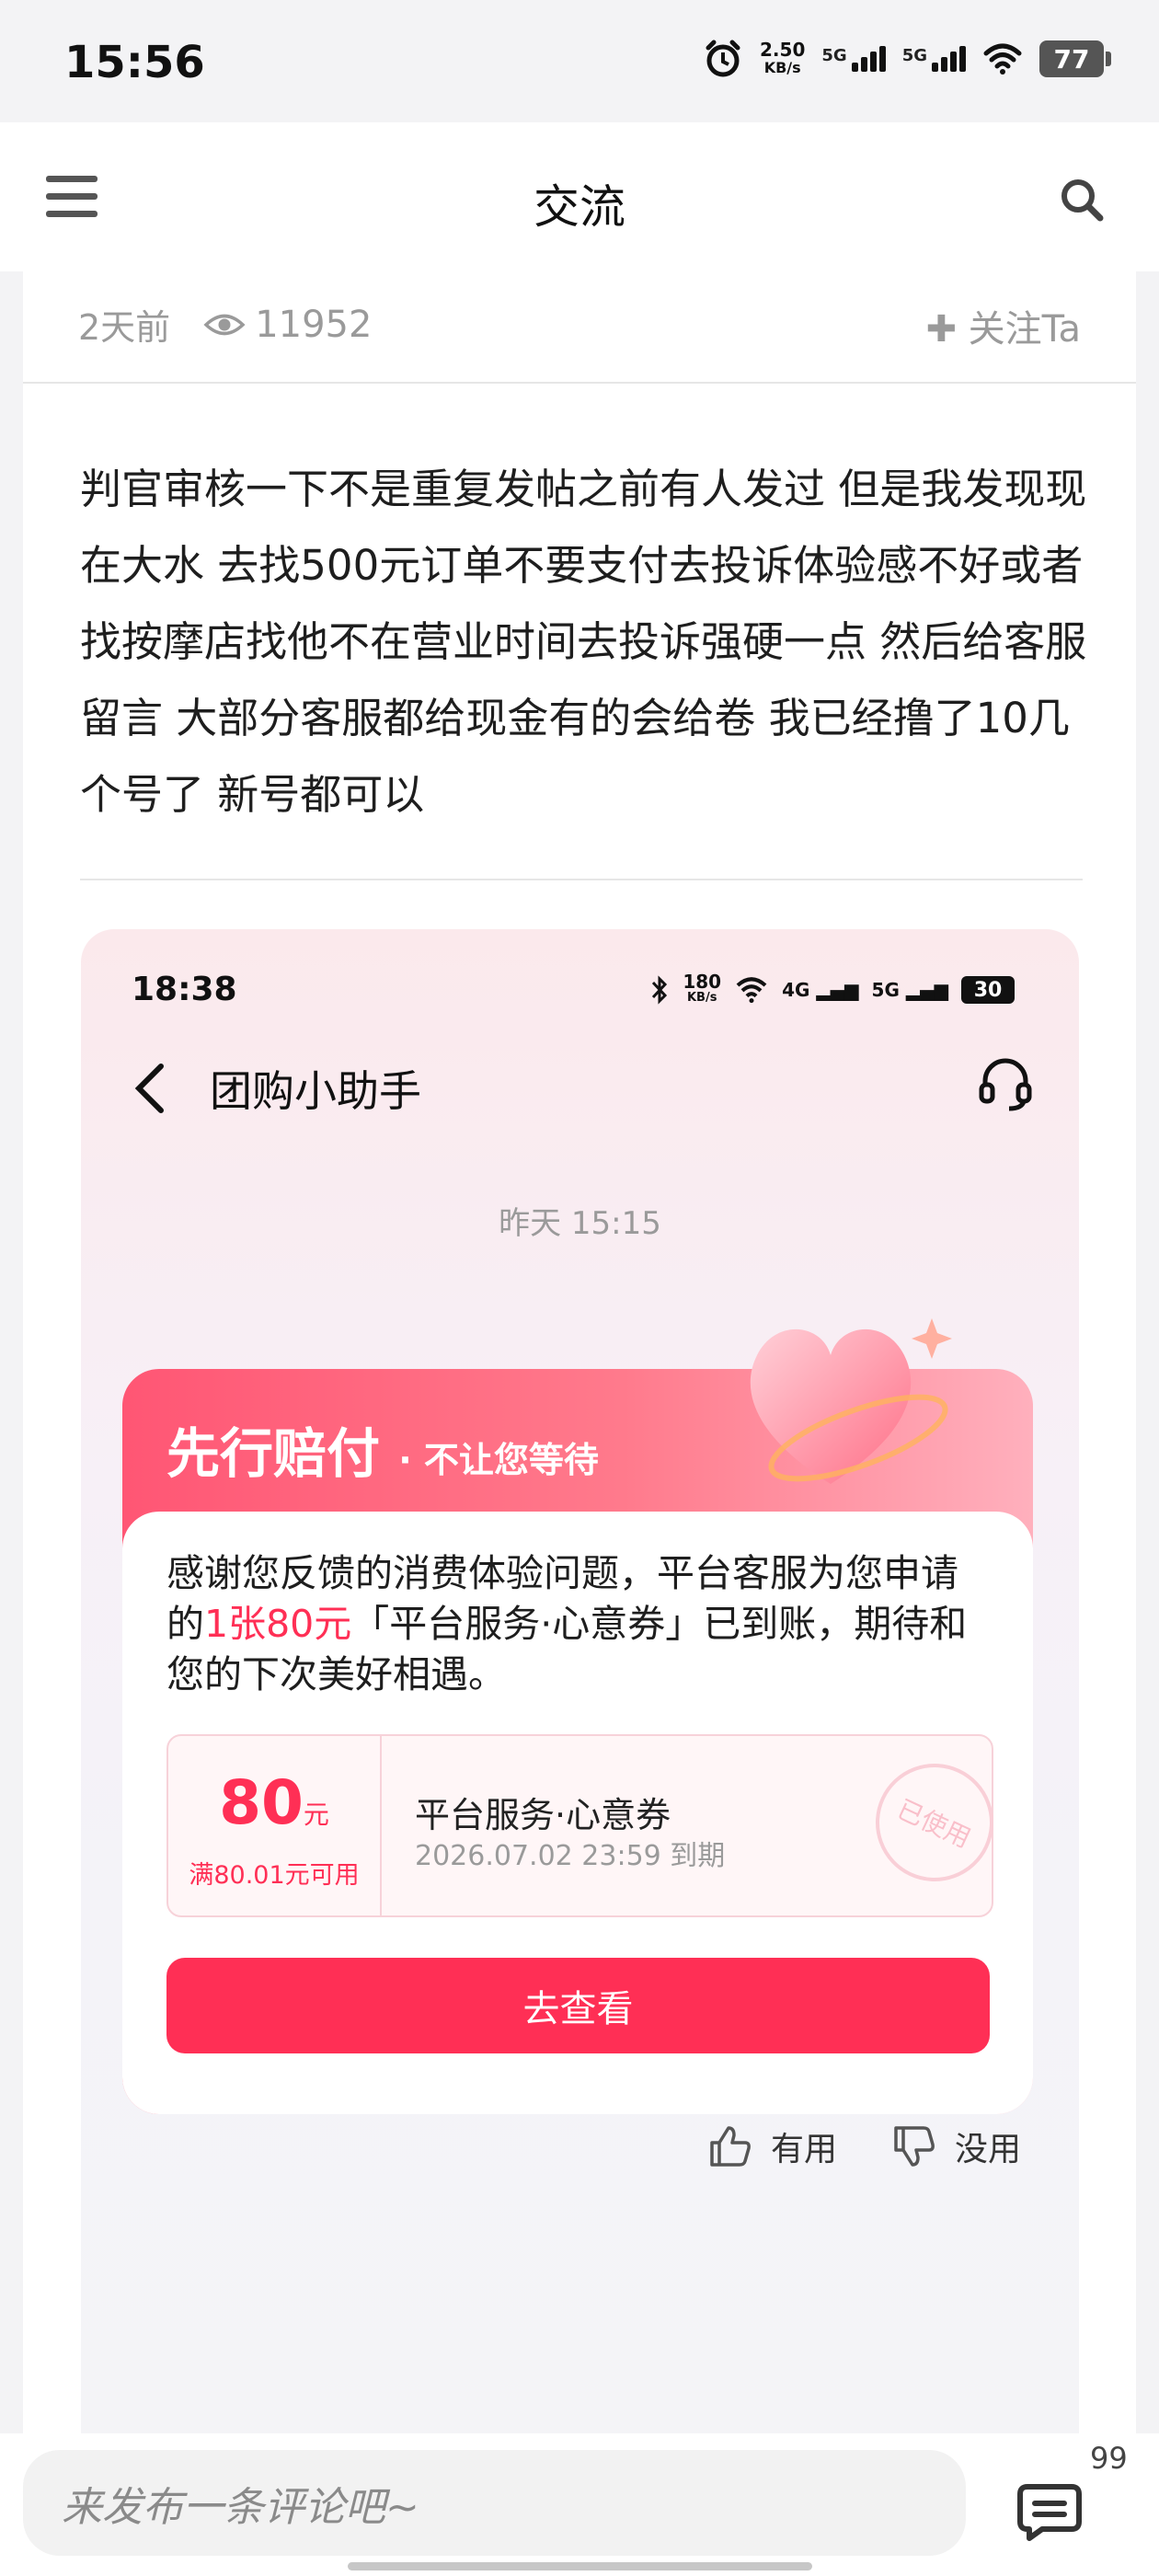 The height and width of the screenshot is (2576, 1159). I want to click on eye-icon, so click(224, 324).